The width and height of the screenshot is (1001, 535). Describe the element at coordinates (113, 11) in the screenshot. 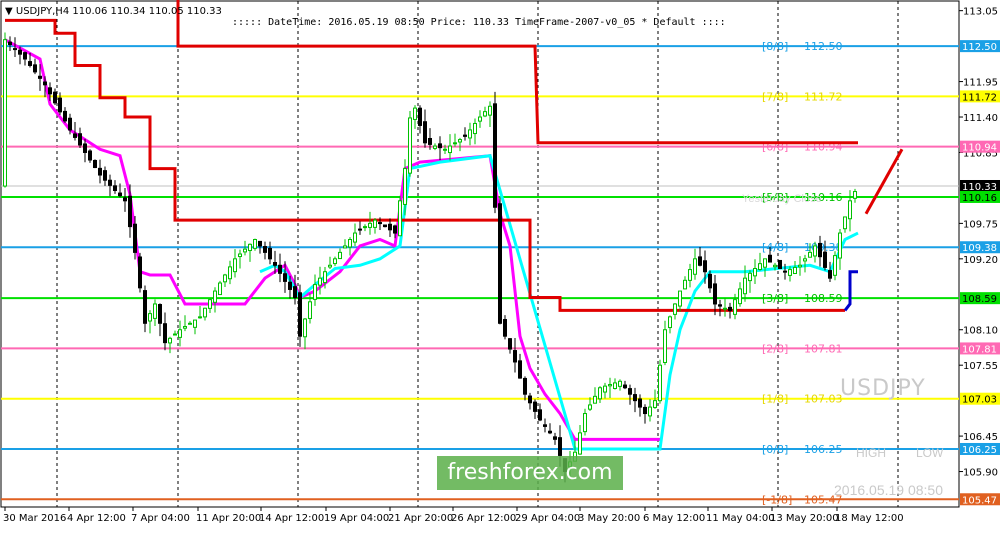

I see `symbol-header: ▼ USDJPY,H4 110.06 110.34 110.05 110.33` at that location.